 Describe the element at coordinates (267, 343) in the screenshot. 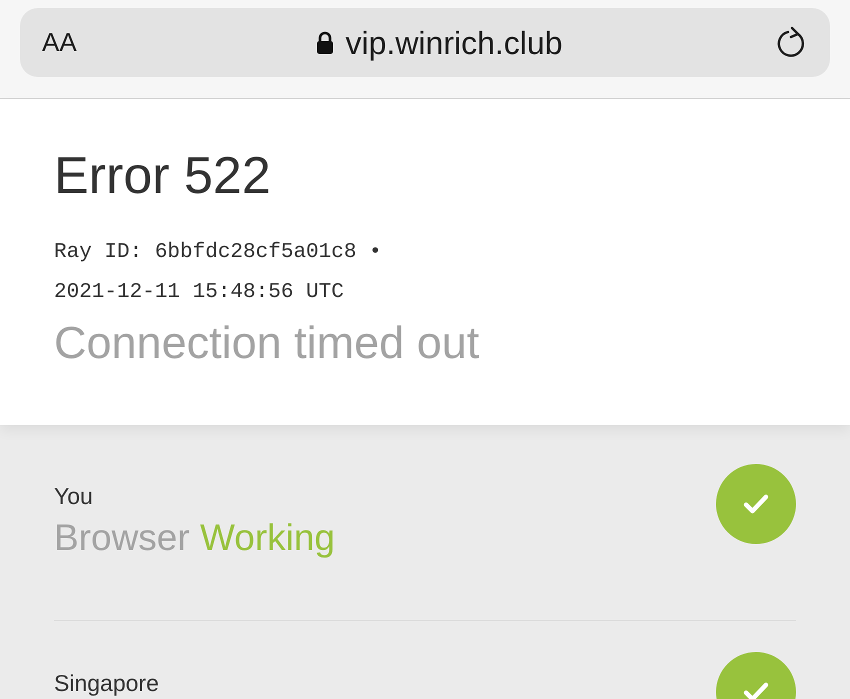

I see `error-message: Connection timed out` at that location.